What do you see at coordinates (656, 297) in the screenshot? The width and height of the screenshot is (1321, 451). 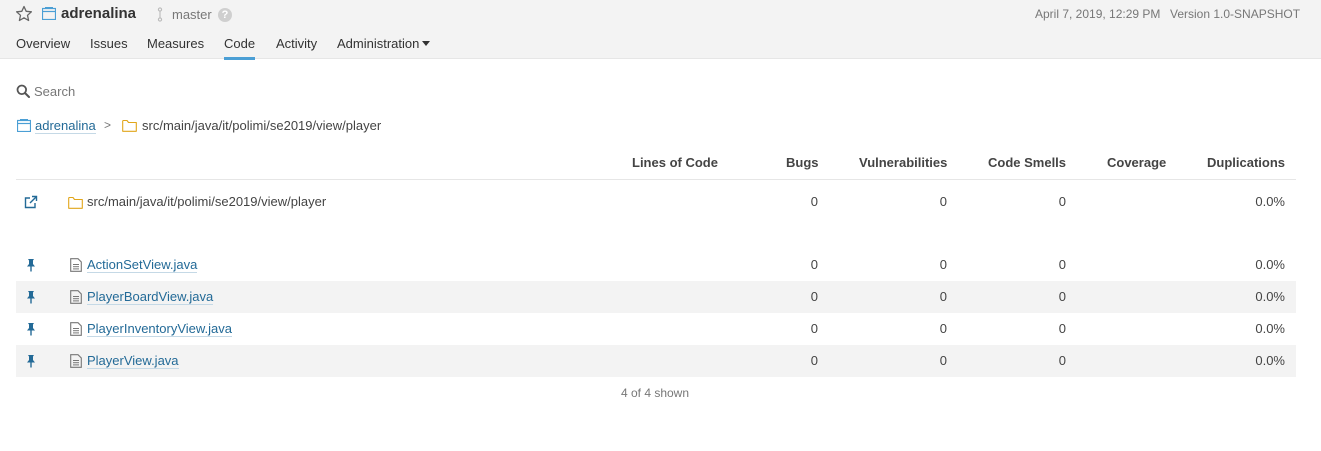 I see `table-row: PlayerBoardView.java 0 0 0 0.0%` at bounding box center [656, 297].